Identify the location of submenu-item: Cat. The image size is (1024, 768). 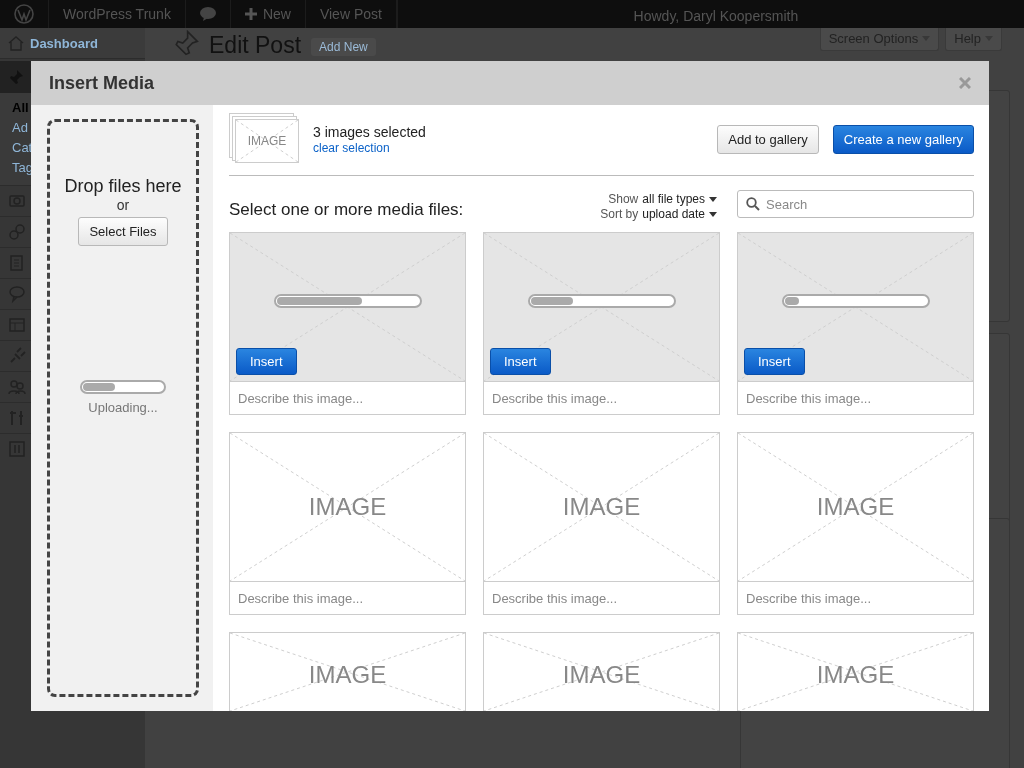
(22, 148).